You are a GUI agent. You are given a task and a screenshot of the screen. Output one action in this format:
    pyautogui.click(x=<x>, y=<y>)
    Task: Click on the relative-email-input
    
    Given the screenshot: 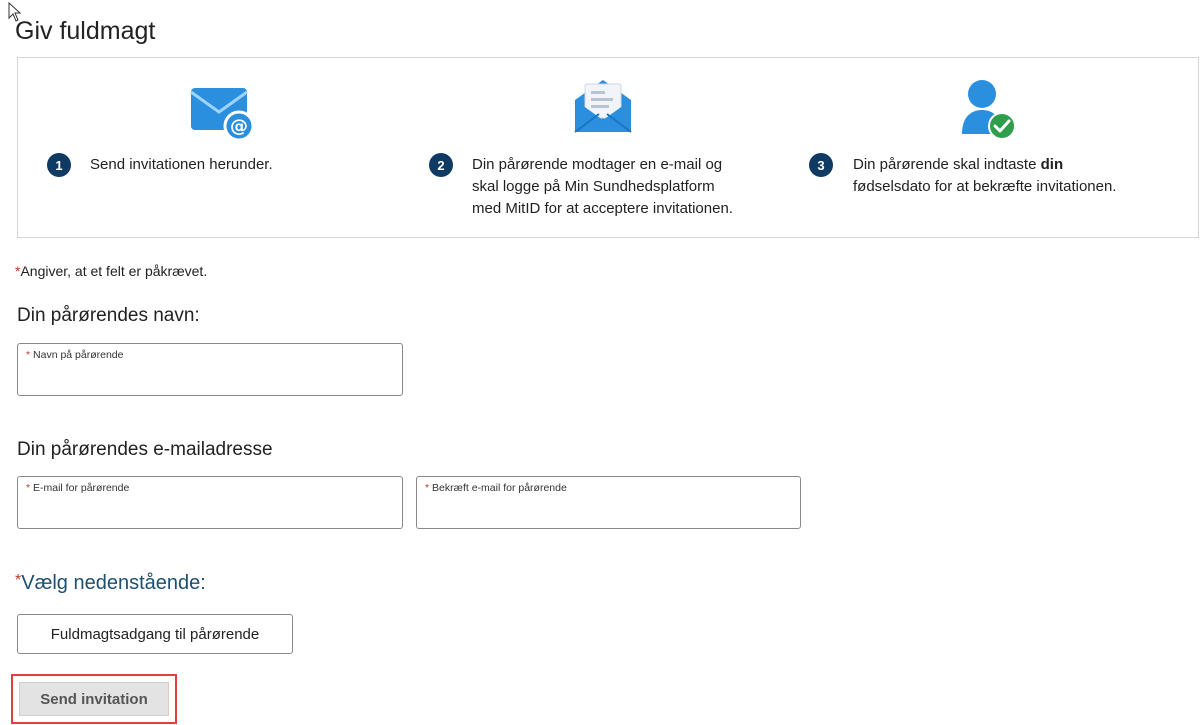 What is the action you would take?
    pyautogui.click(x=210, y=511)
    